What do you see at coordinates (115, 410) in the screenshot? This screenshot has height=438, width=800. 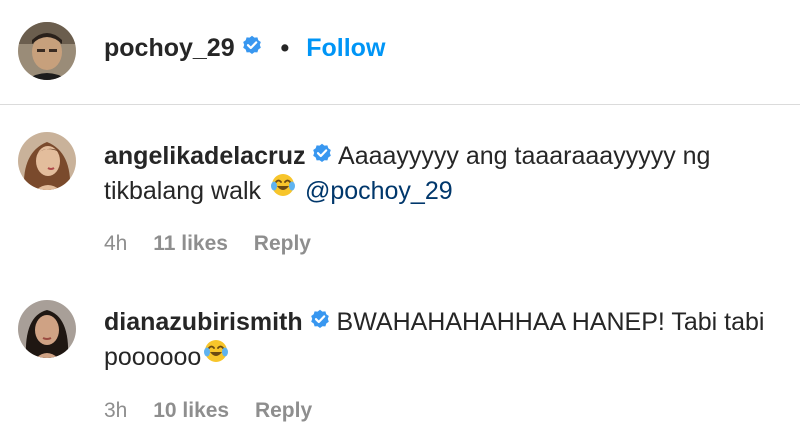 I see `comment-timestamp: 3h` at bounding box center [115, 410].